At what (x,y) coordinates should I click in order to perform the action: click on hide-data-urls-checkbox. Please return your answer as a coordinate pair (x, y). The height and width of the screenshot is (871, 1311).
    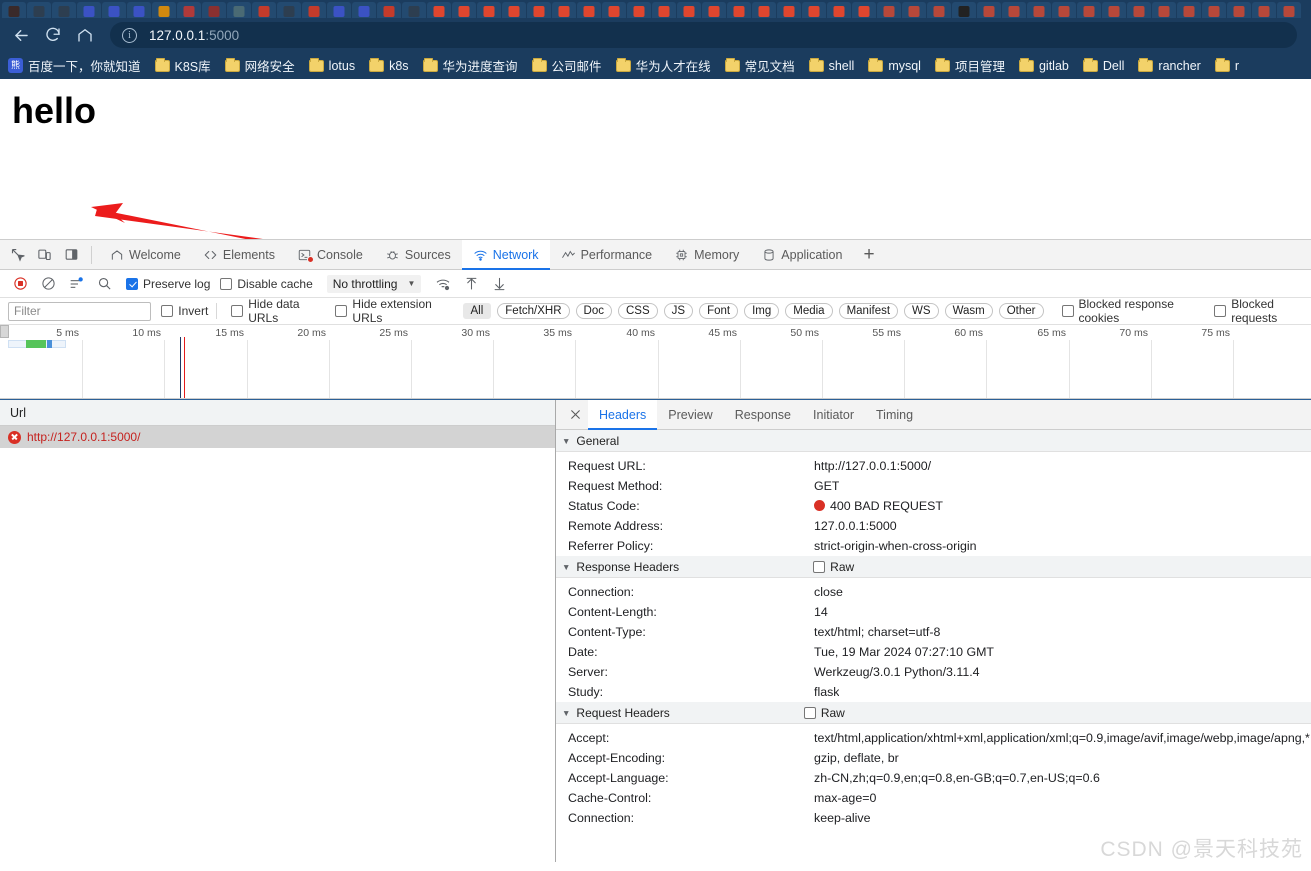
    Looking at the image, I should click on (237, 311).